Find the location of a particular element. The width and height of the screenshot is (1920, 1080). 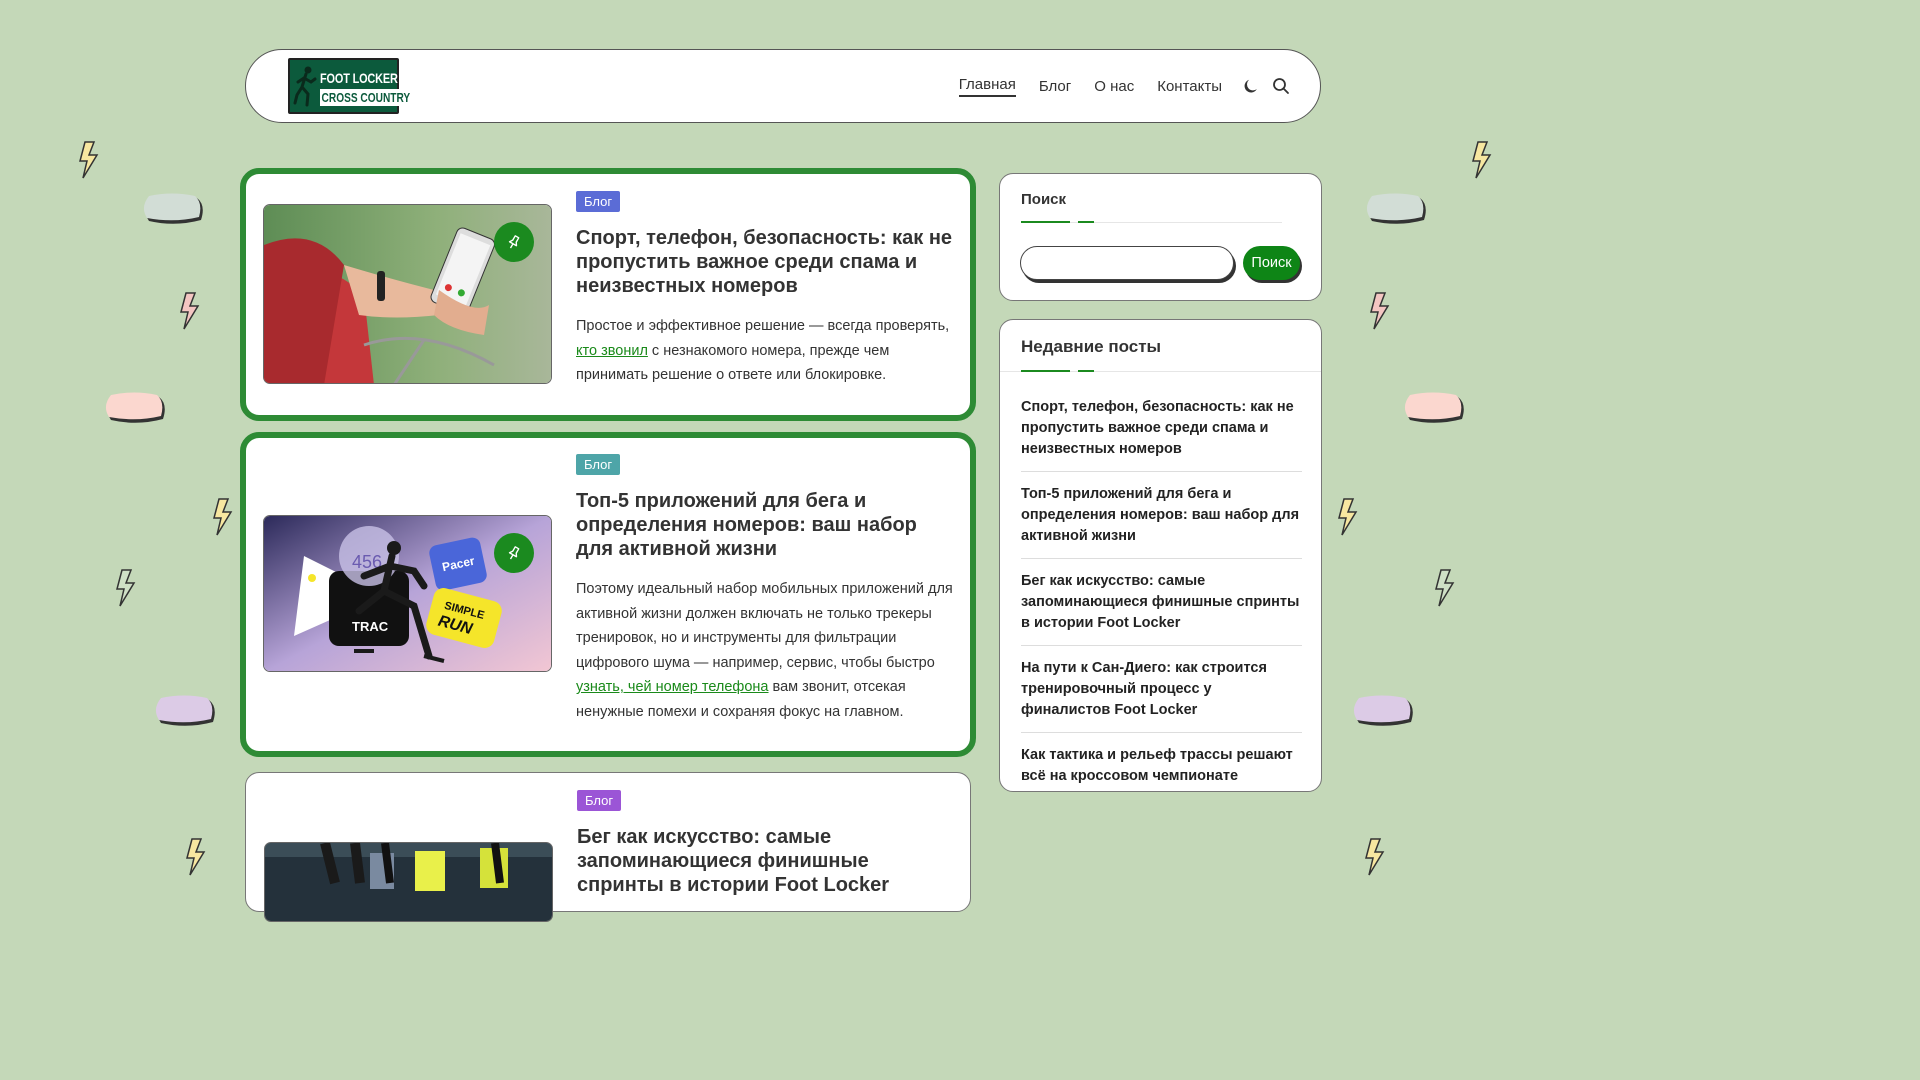

main-nav: Главная Блог О нас Контакты is located at coordinates (1113, 86).